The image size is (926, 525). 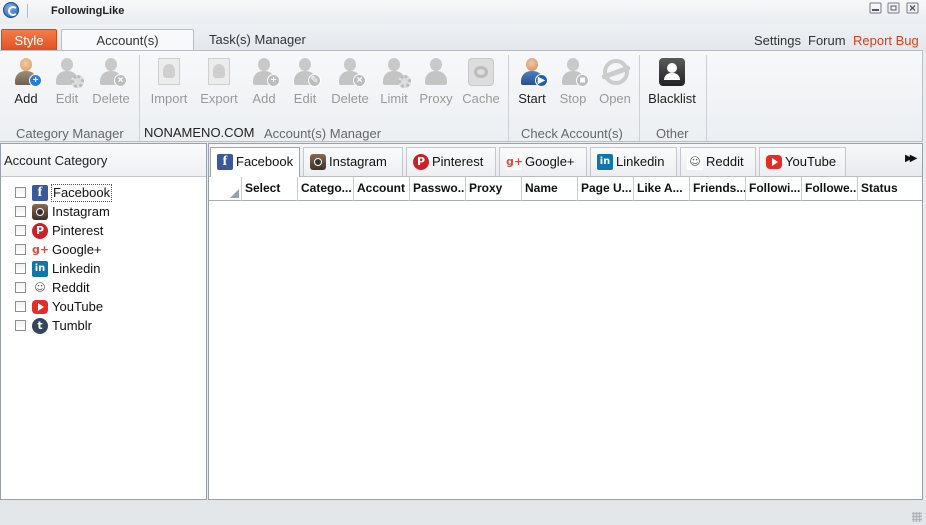 What do you see at coordinates (112, 72) in the screenshot?
I see `delete-category-icon: ×` at bounding box center [112, 72].